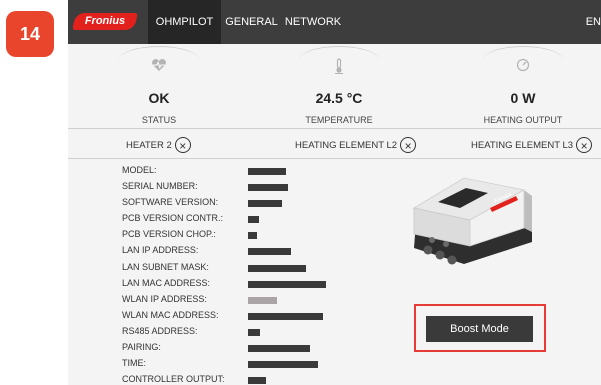  What do you see at coordinates (584, 145) in the screenshot?
I see `heating-element-l3-close-icon: ×` at bounding box center [584, 145].